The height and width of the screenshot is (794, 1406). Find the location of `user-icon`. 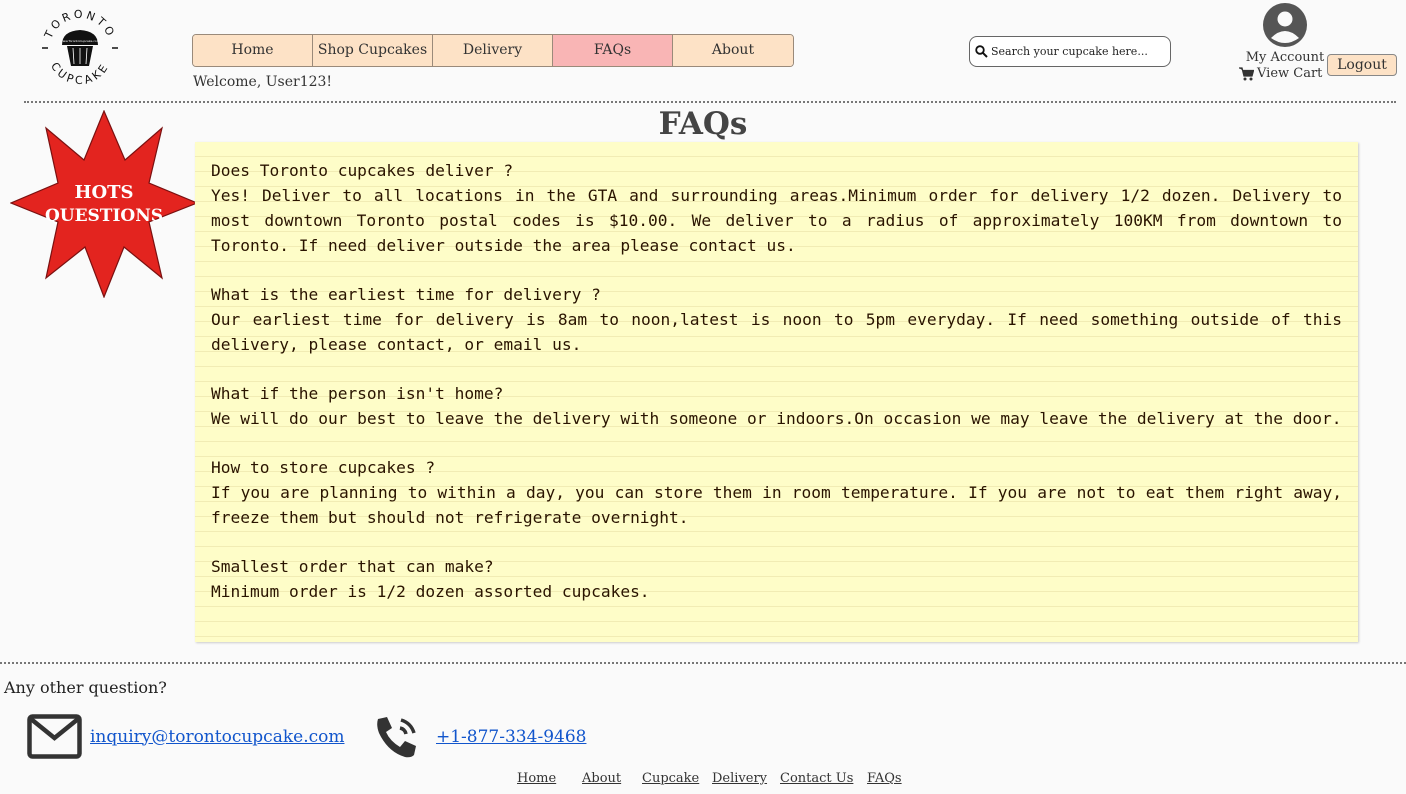

user-icon is located at coordinates (1285, 25).